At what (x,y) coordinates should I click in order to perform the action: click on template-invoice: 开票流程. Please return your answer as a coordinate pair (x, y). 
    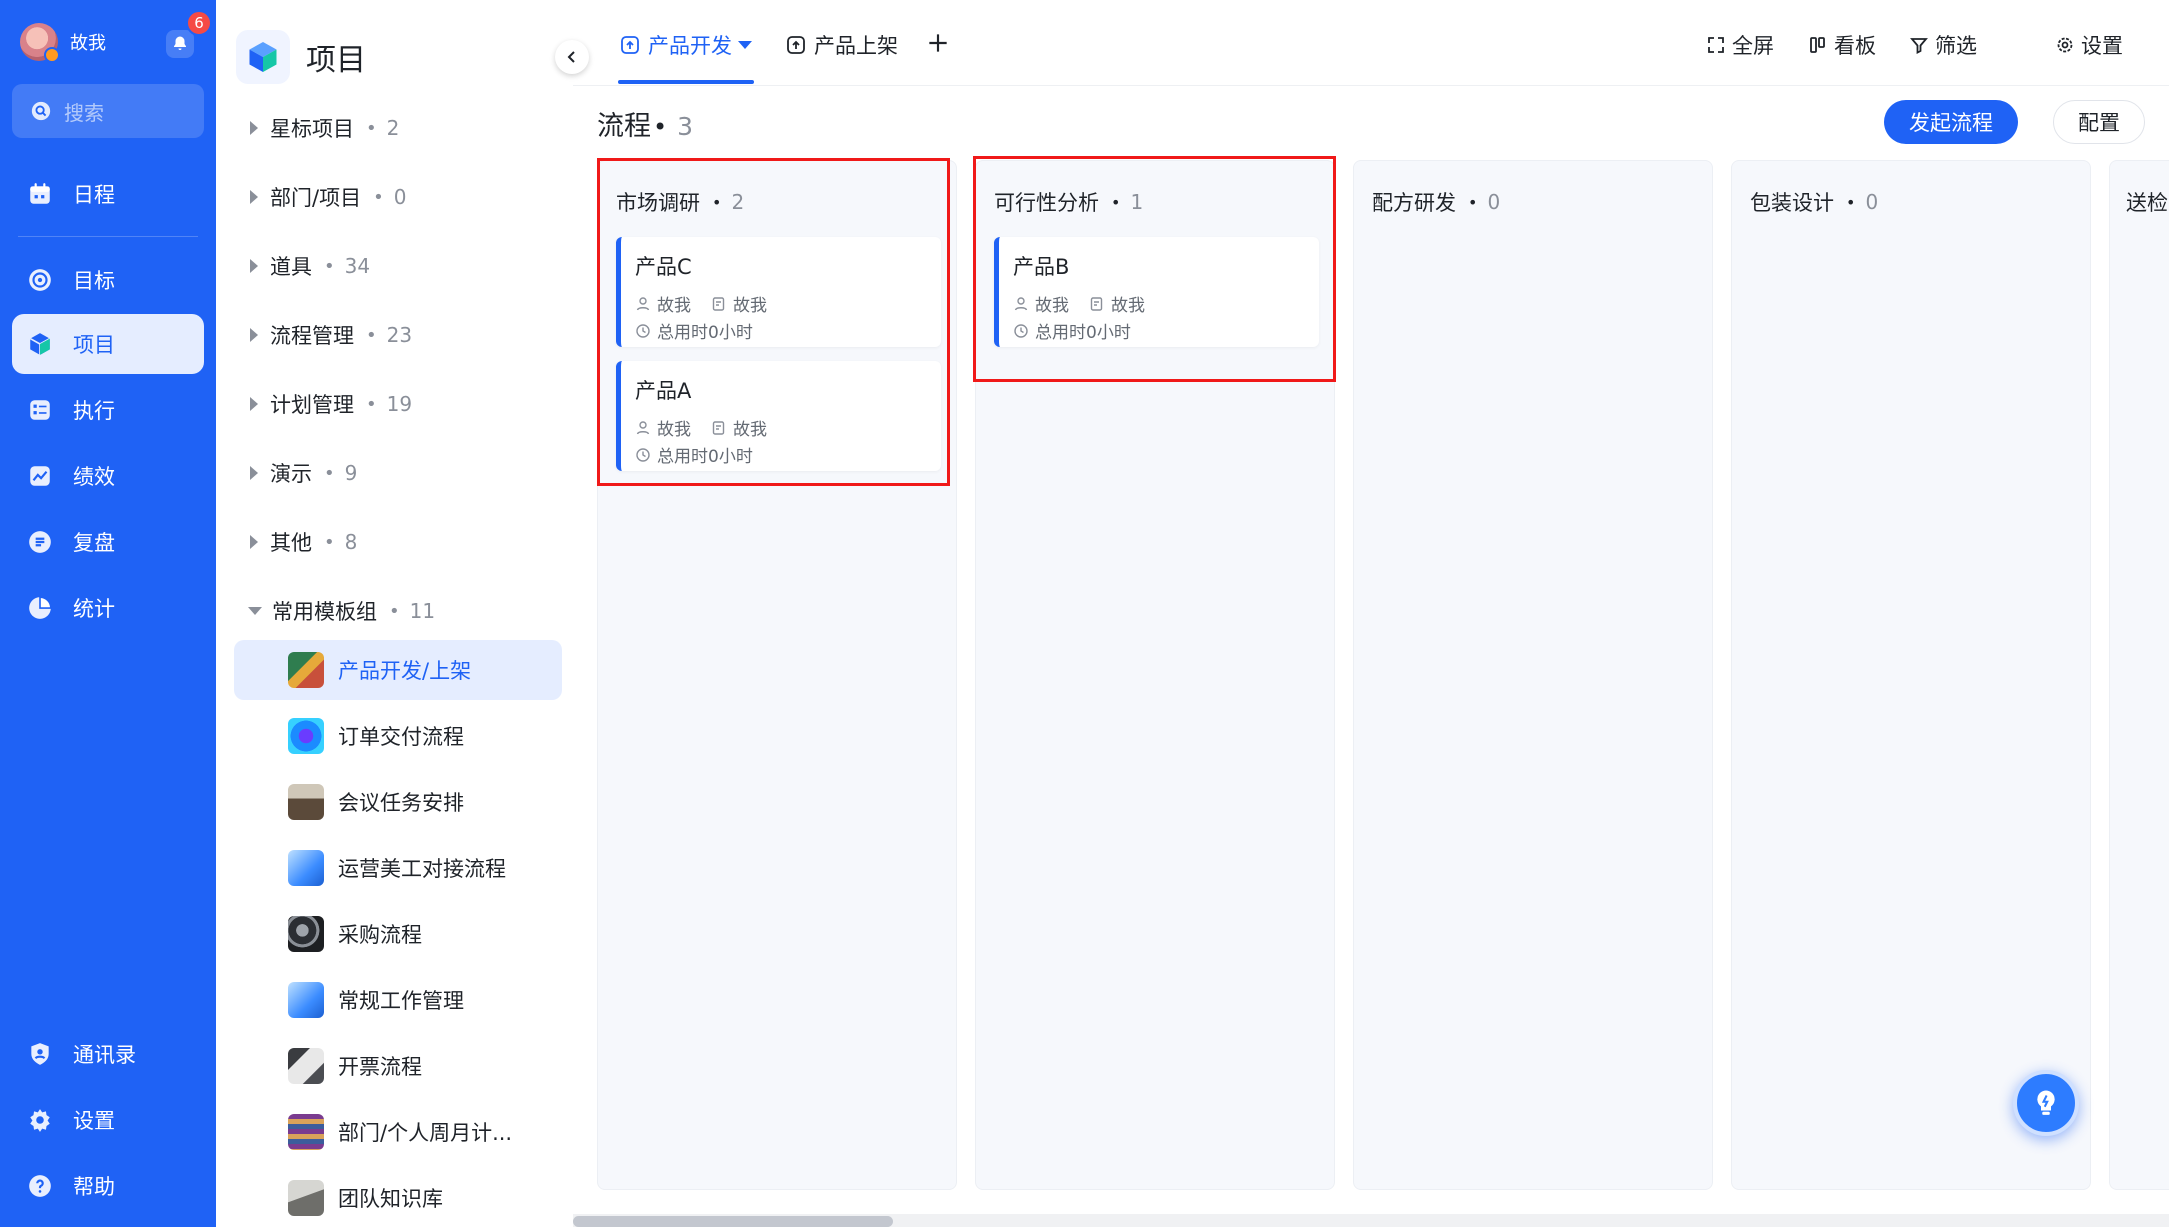
    Looking at the image, I should click on (398, 1066).